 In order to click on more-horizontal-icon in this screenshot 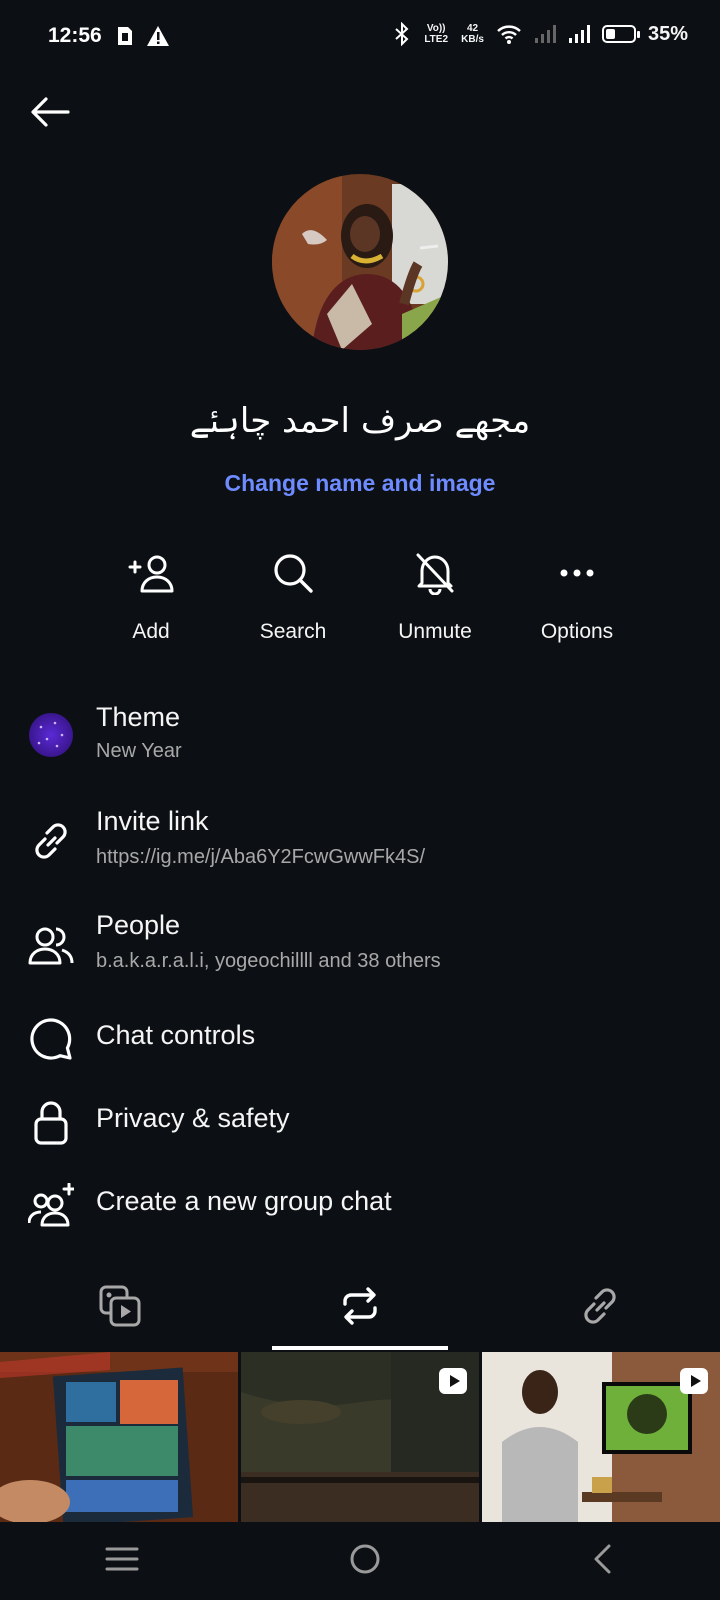, I will do `click(577, 573)`.